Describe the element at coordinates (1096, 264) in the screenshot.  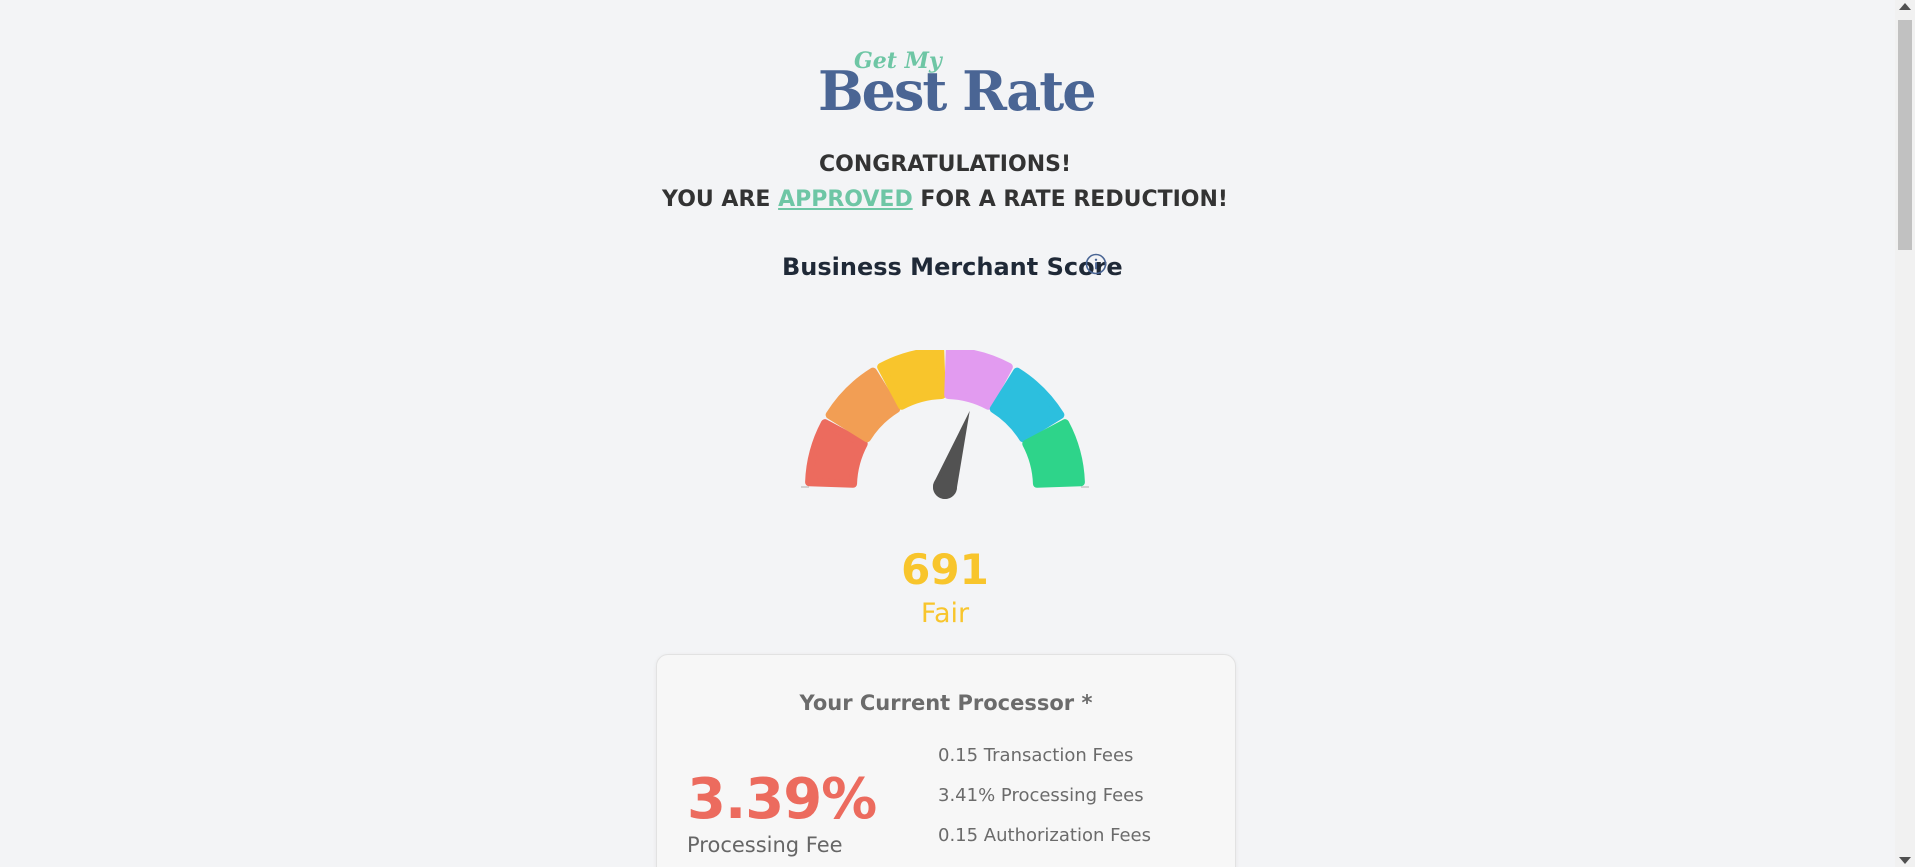
I see `info-circle-icon` at that location.